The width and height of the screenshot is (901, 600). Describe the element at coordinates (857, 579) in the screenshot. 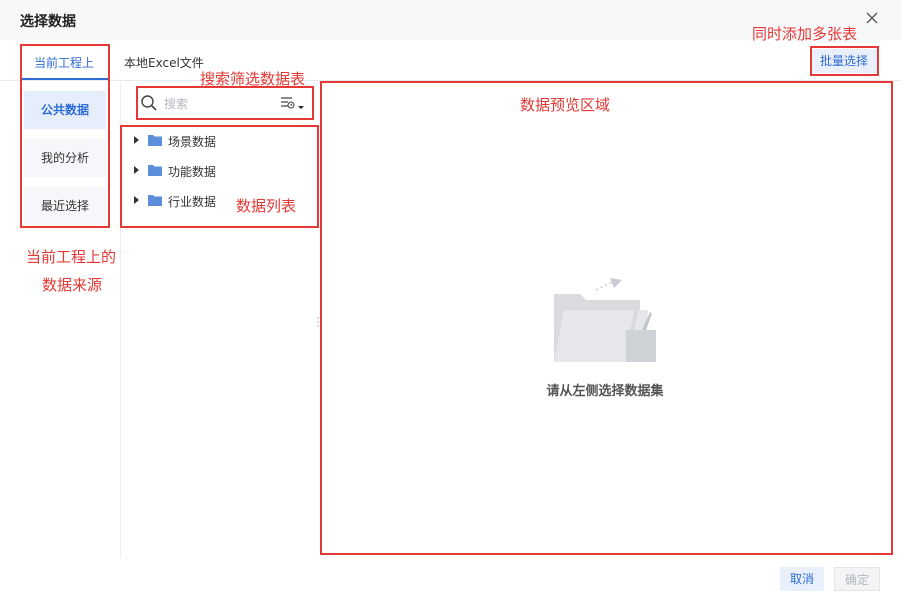

I see `confirm-button: 确定` at that location.